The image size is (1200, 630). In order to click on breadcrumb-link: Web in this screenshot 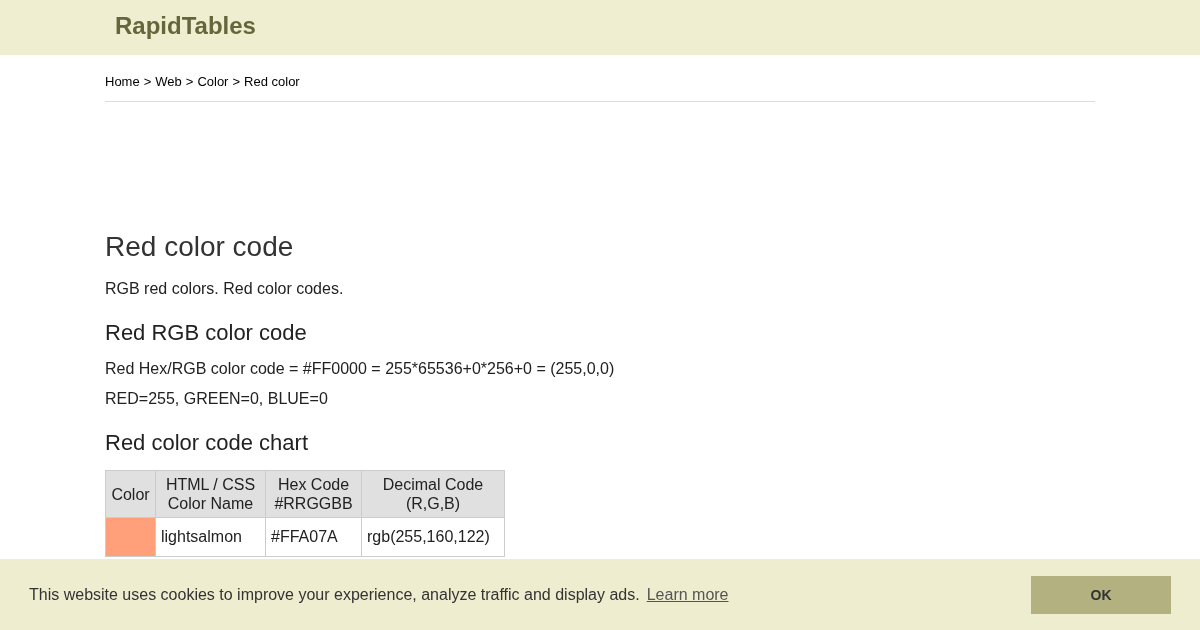, I will do `click(168, 81)`.